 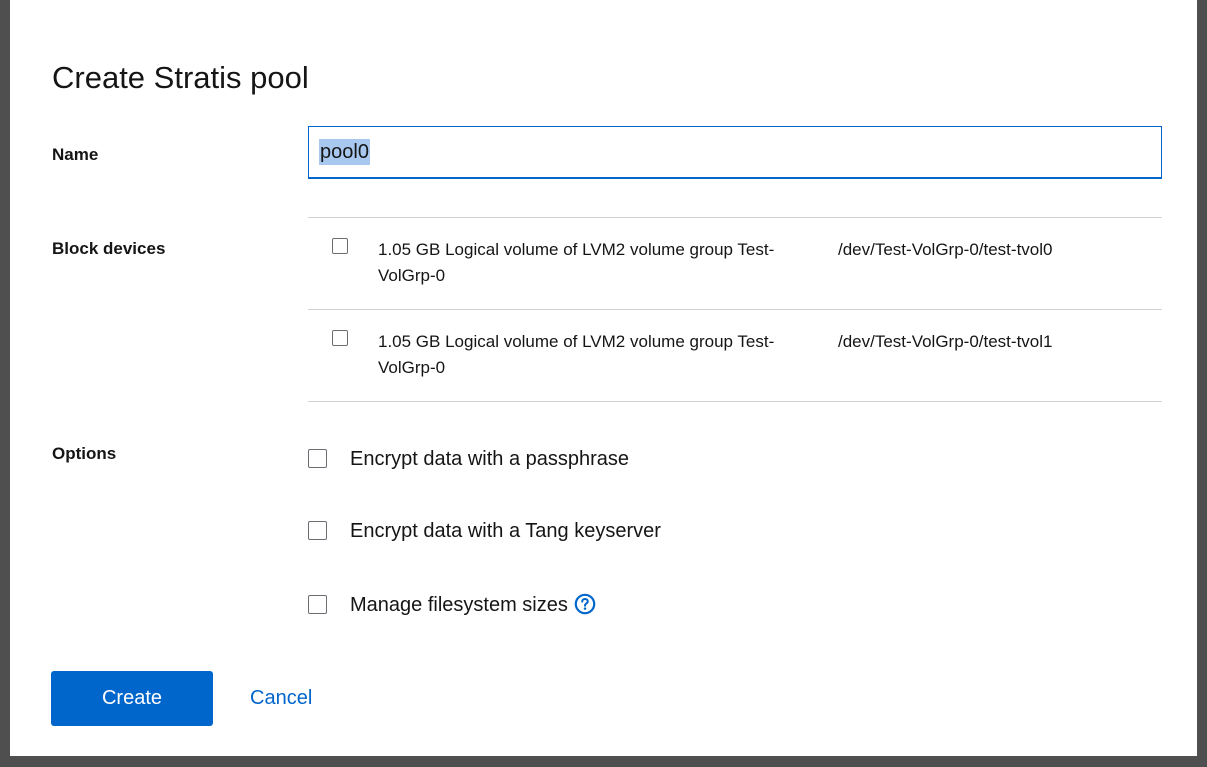 What do you see at coordinates (84, 453) in the screenshot?
I see `options-label: Options` at bounding box center [84, 453].